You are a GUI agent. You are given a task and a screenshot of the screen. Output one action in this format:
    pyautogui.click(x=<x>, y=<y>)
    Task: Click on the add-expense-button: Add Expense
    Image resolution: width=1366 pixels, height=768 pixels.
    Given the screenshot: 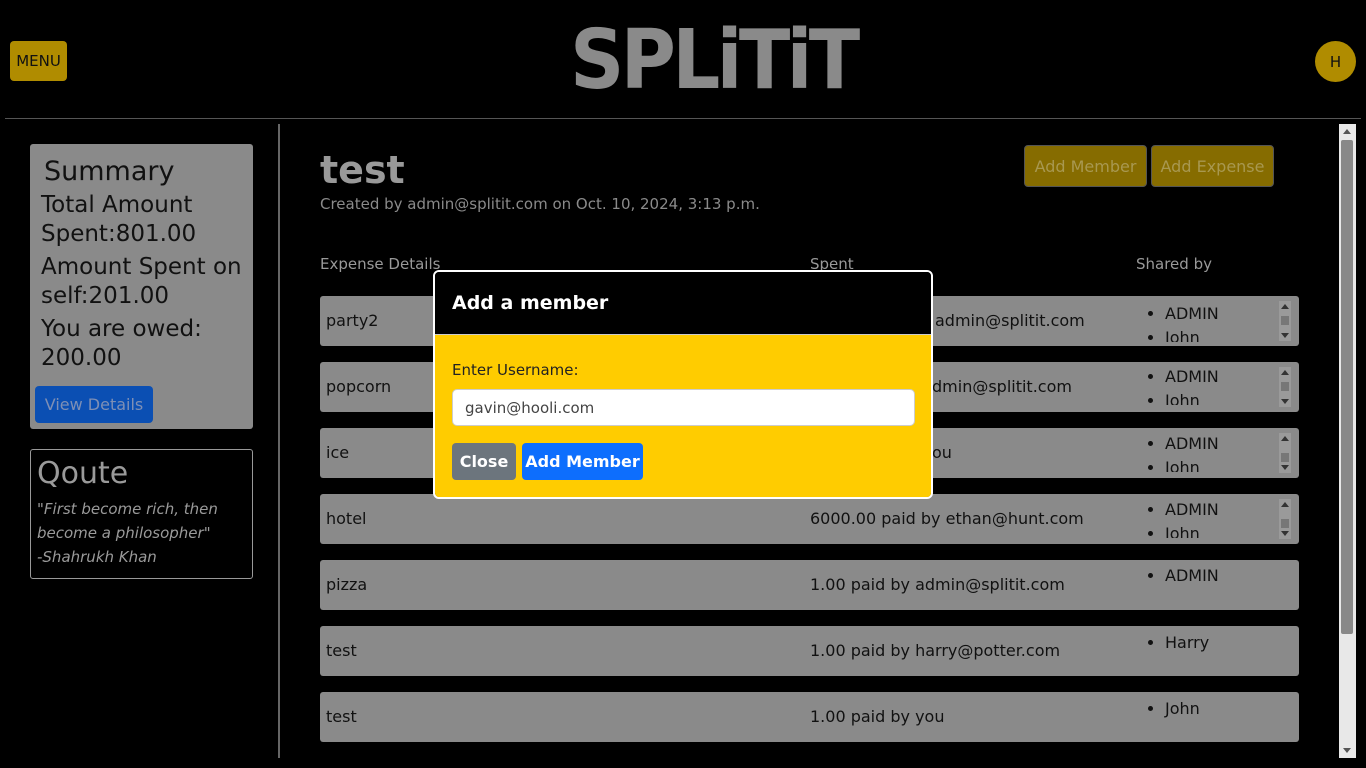 What is the action you would take?
    pyautogui.click(x=1212, y=166)
    